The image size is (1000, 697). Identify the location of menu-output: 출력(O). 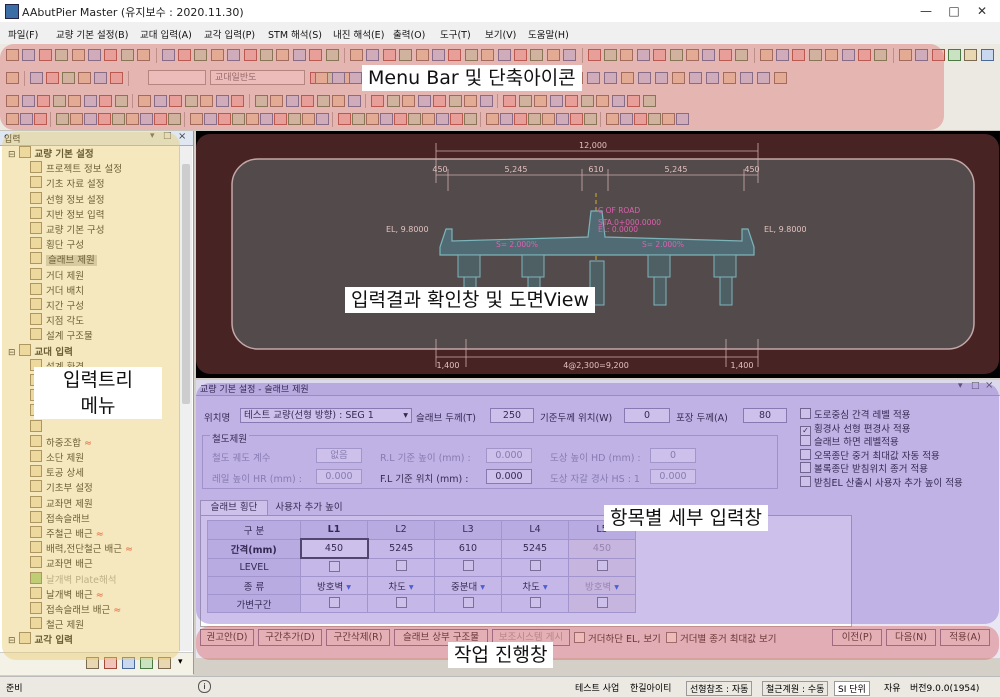
(409, 34).